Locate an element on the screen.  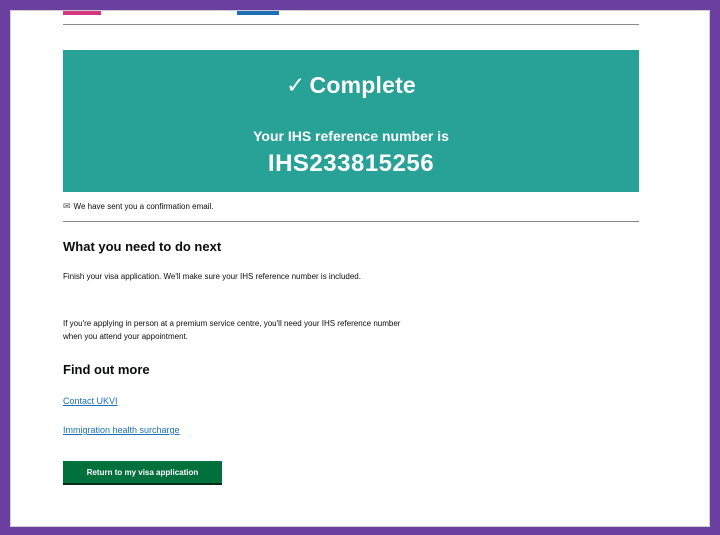
header-accent-pink is located at coordinates (82, 13).